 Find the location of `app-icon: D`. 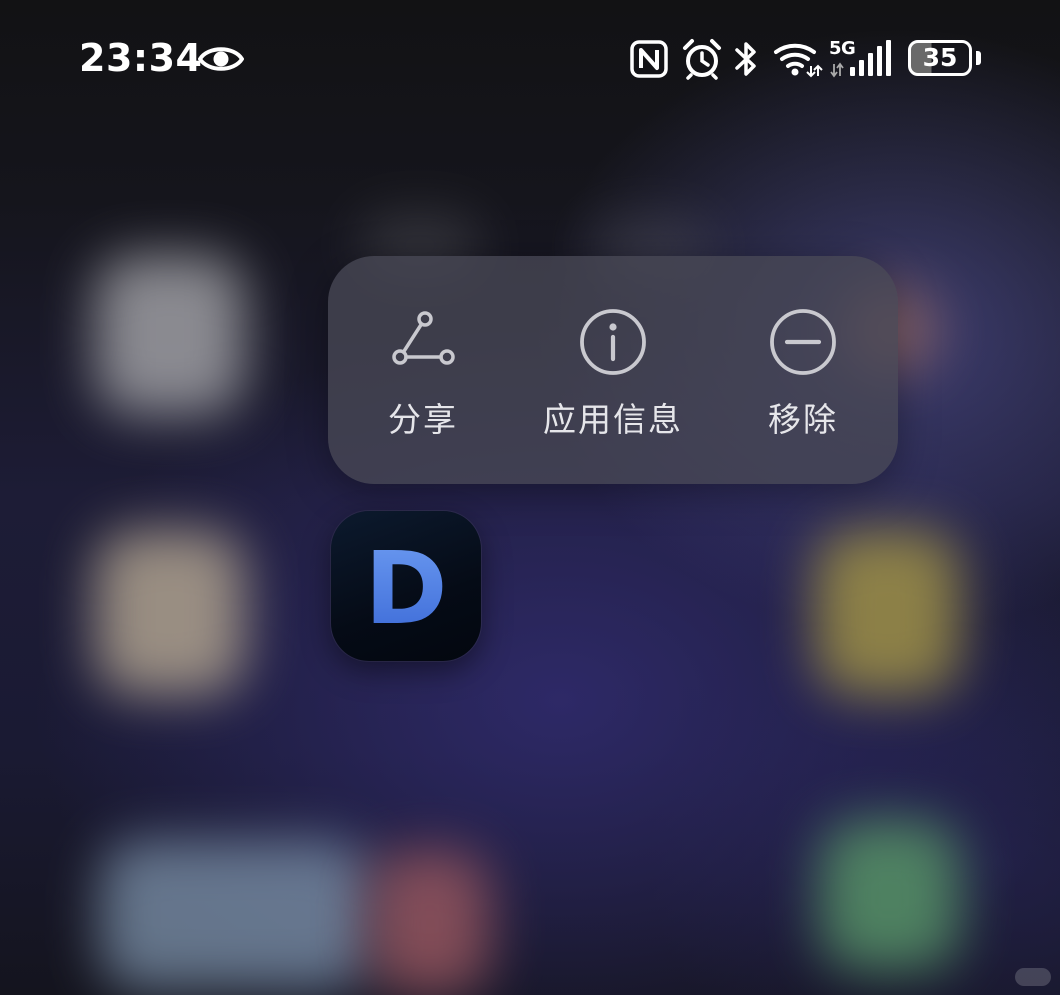

app-icon: D is located at coordinates (406, 586).